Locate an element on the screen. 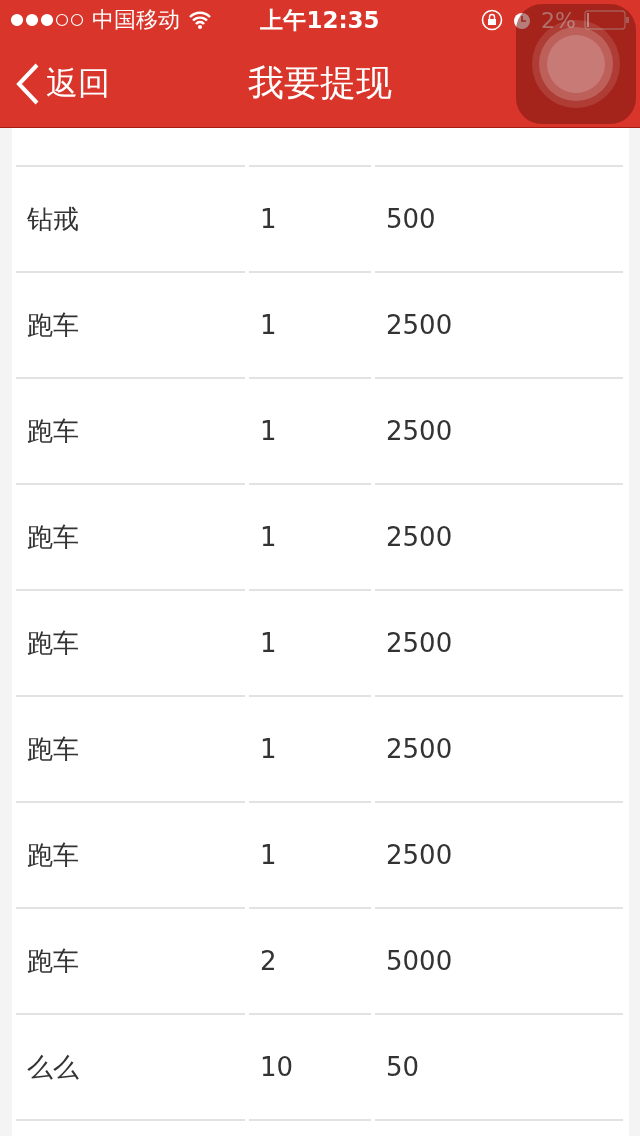  table-cell: 钻戒 is located at coordinates (130, 218).